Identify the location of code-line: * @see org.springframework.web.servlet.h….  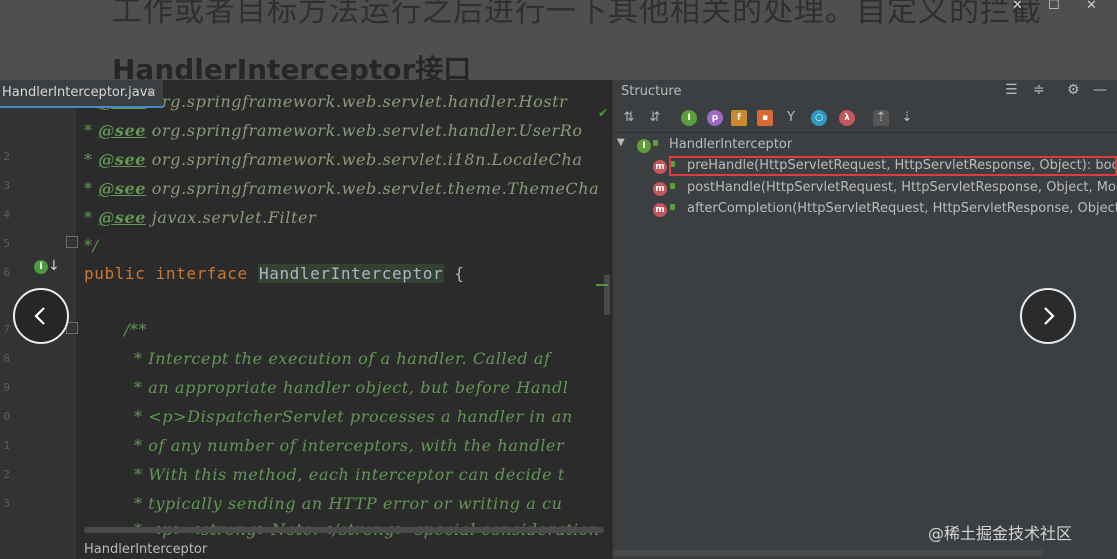
(333, 130).